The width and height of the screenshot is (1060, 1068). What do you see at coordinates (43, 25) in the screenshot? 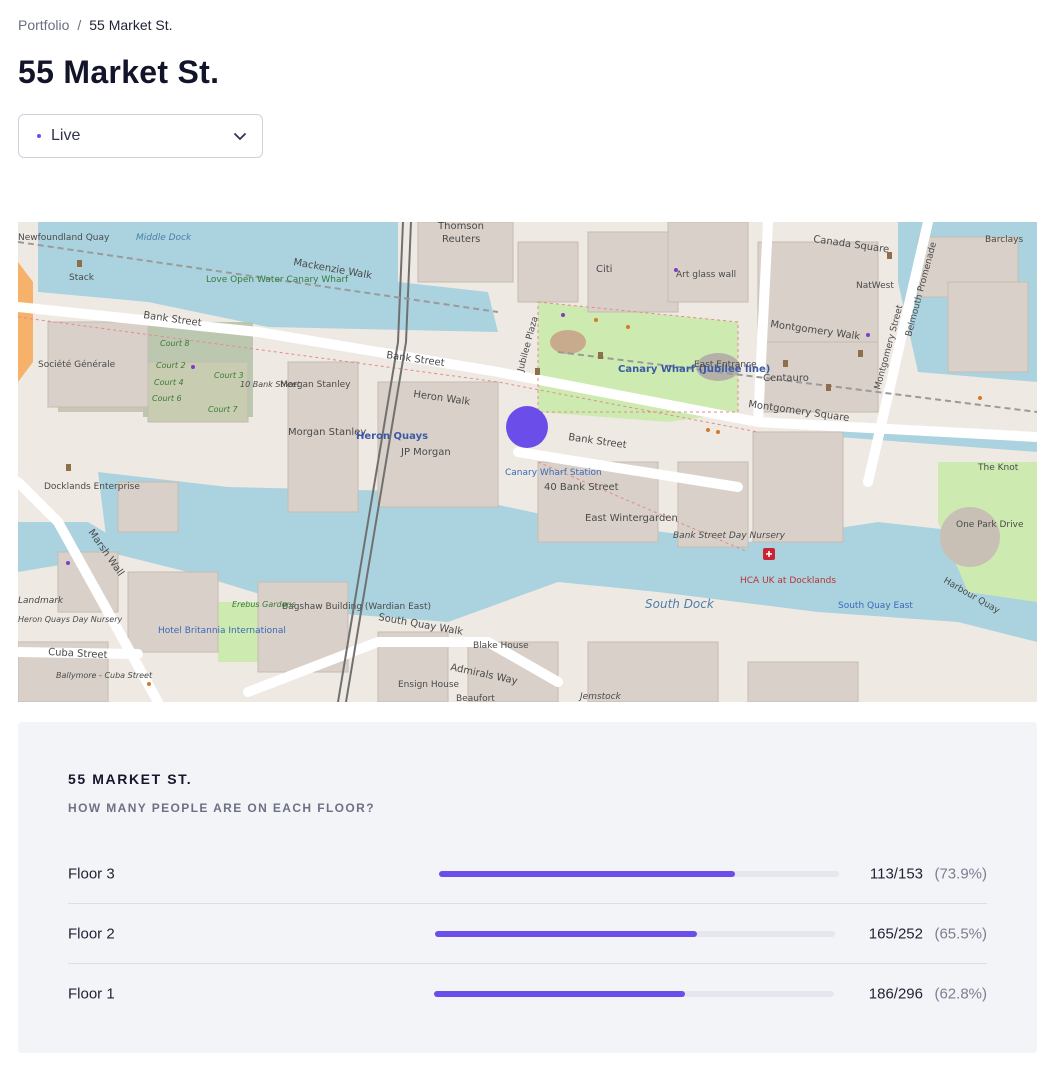
I see `breadcrumb-root-link: Portfolio` at bounding box center [43, 25].